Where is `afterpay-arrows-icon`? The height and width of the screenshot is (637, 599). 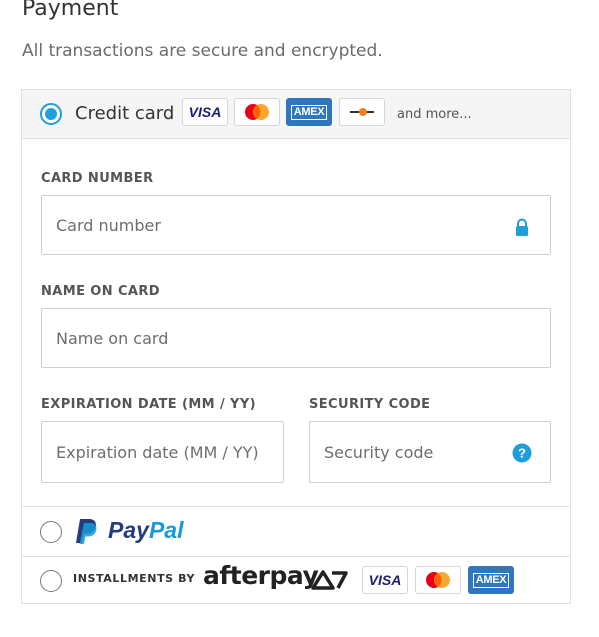
afterpay-arrows-icon is located at coordinates (329, 580).